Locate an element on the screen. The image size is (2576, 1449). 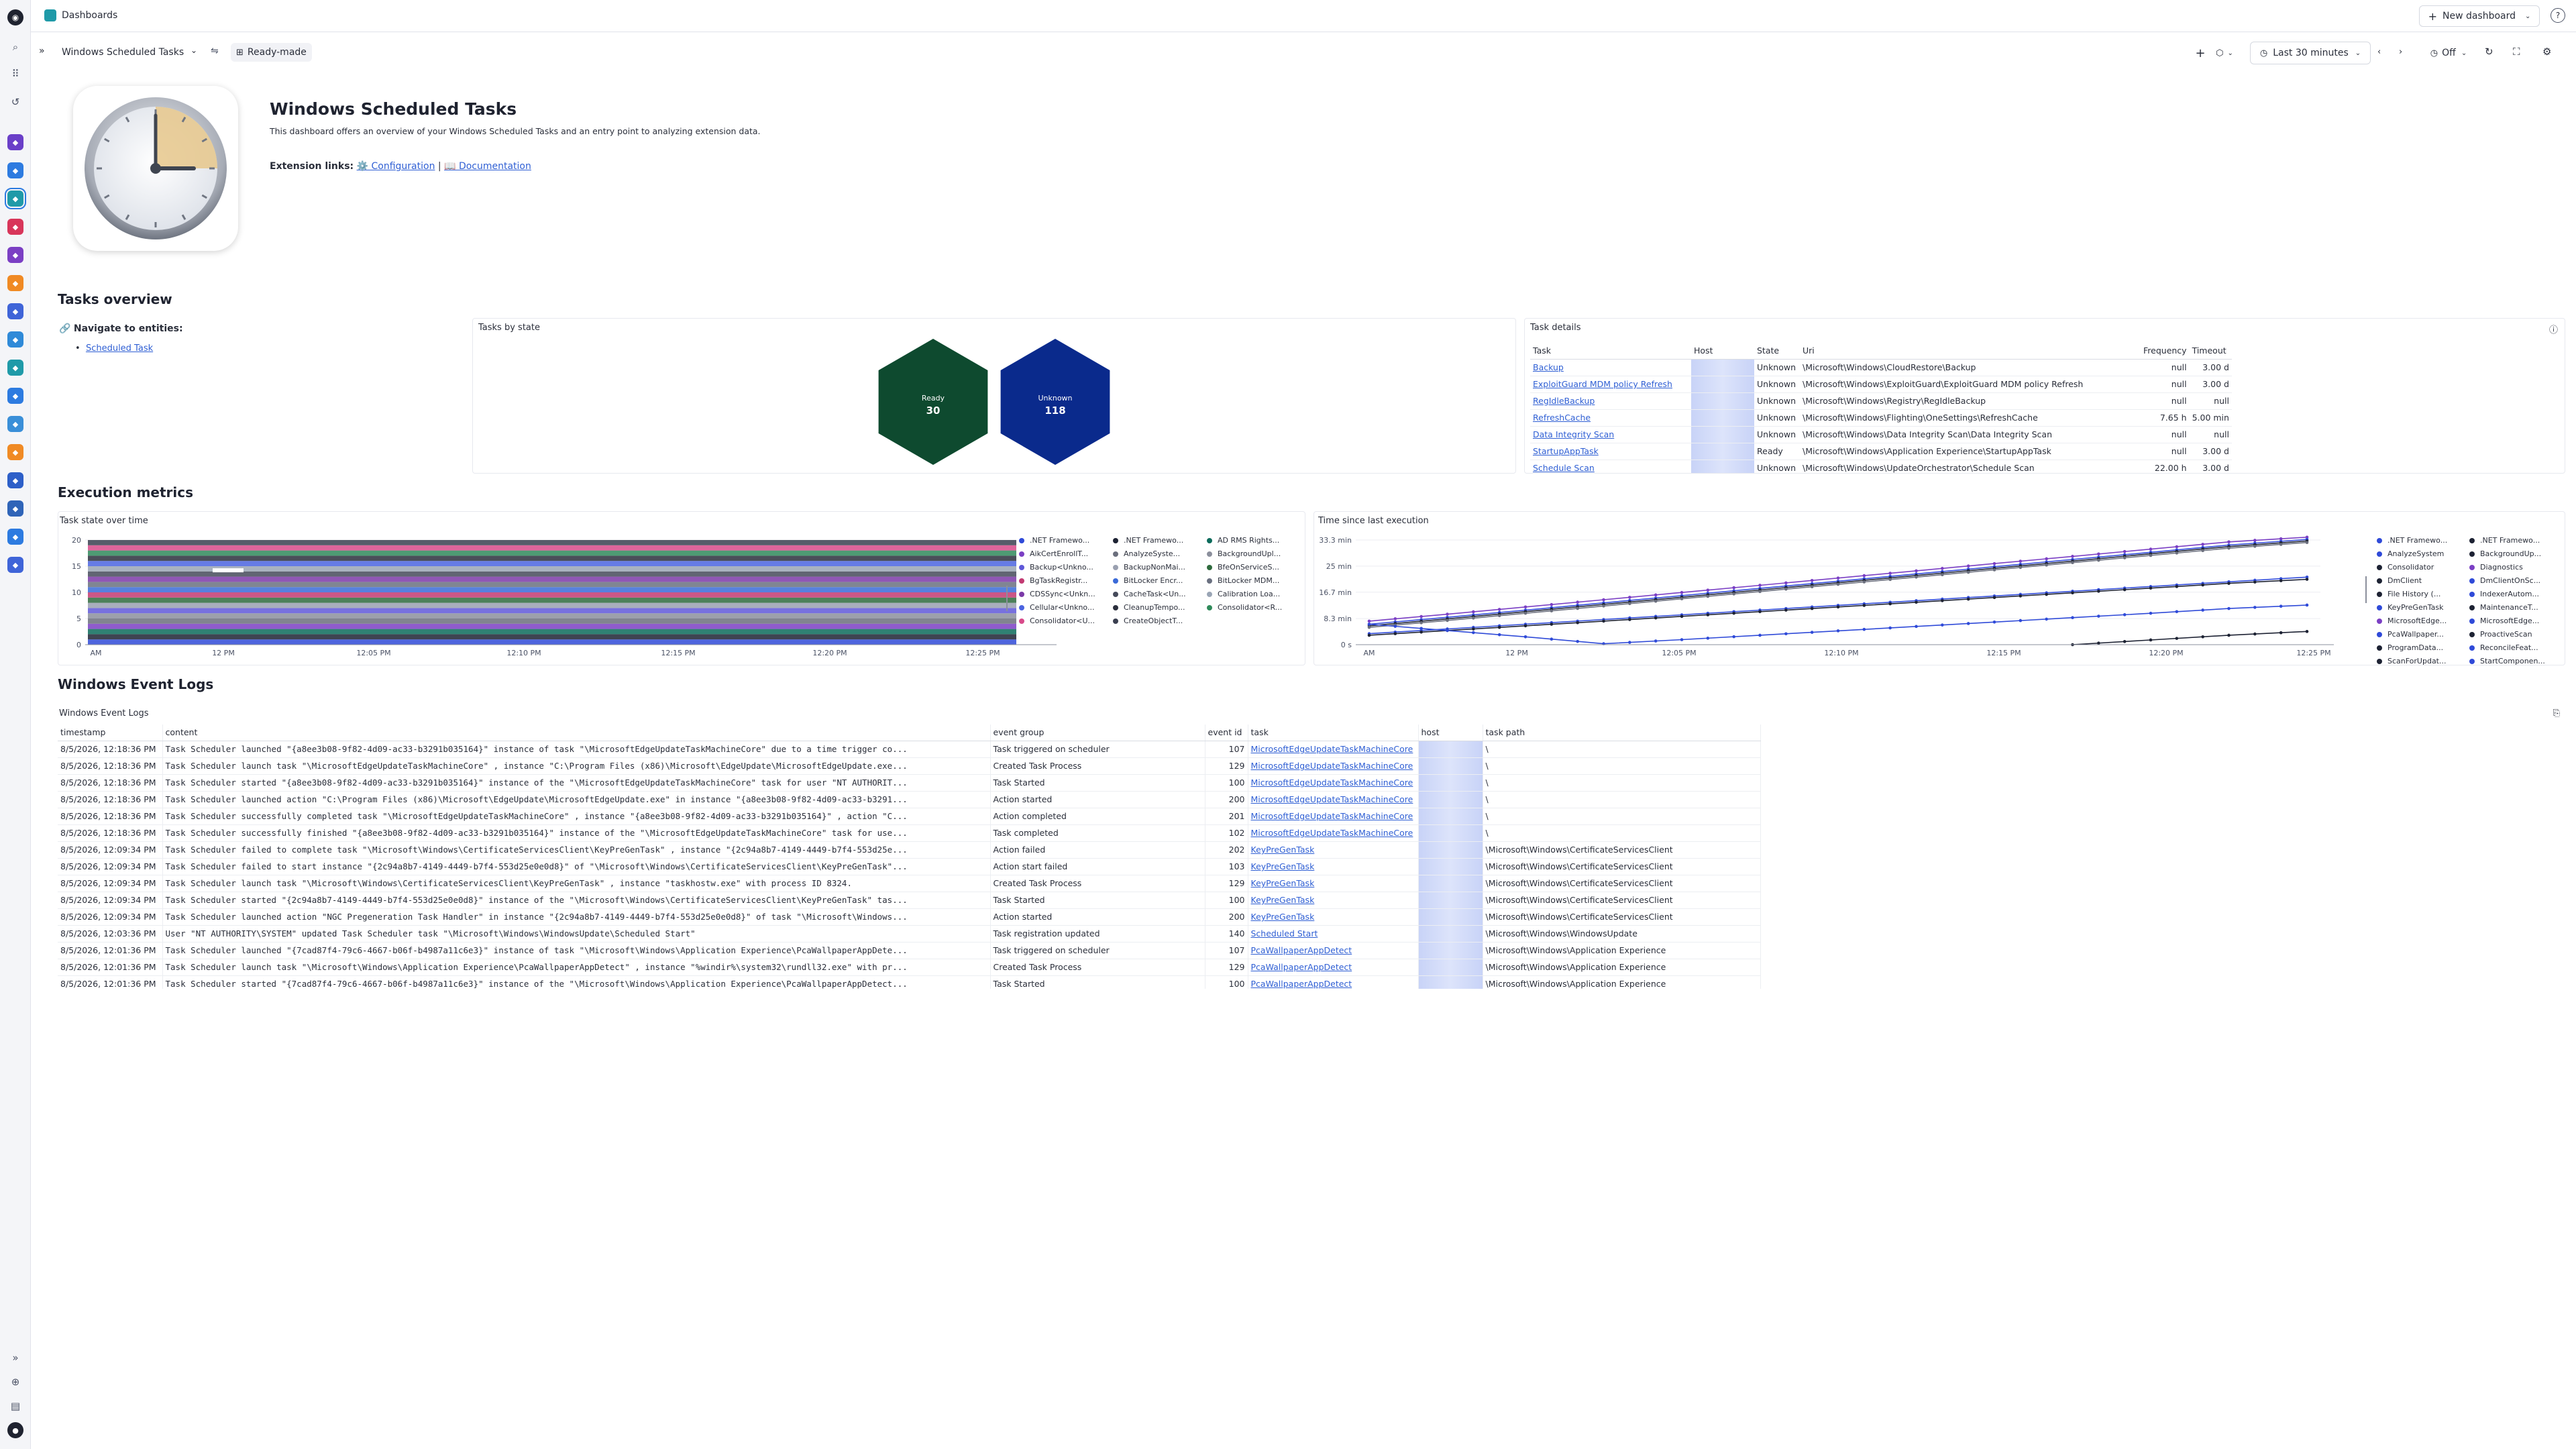
dashboards-app-icon is located at coordinates (50, 15).